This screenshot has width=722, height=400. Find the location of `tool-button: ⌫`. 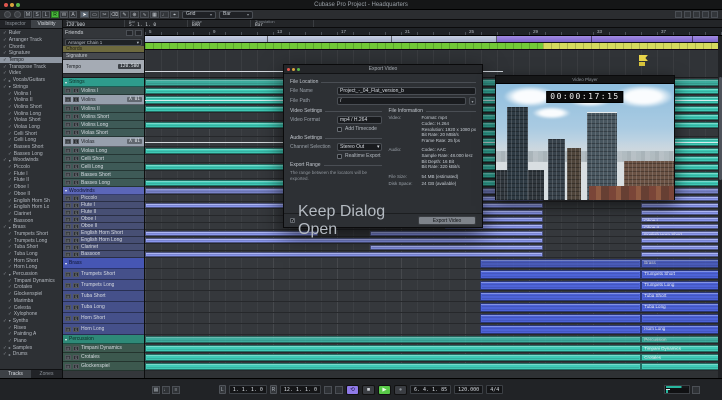

tool-button: ⌫ is located at coordinates (114, 14).